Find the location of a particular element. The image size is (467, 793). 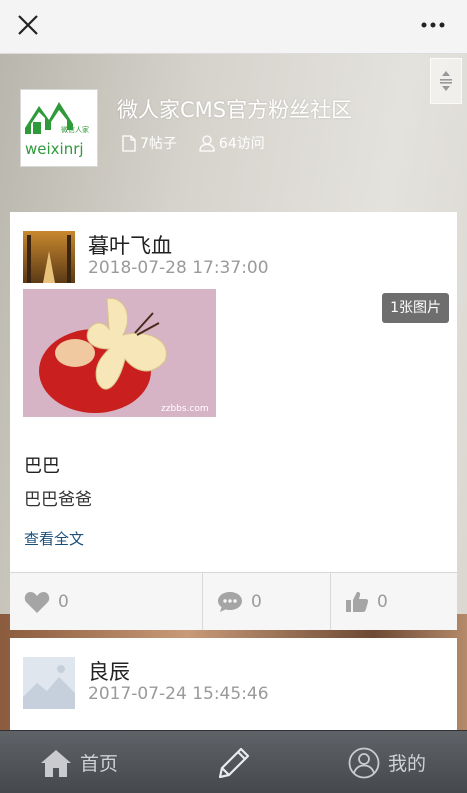

close-button is located at coordinates (28, 25).